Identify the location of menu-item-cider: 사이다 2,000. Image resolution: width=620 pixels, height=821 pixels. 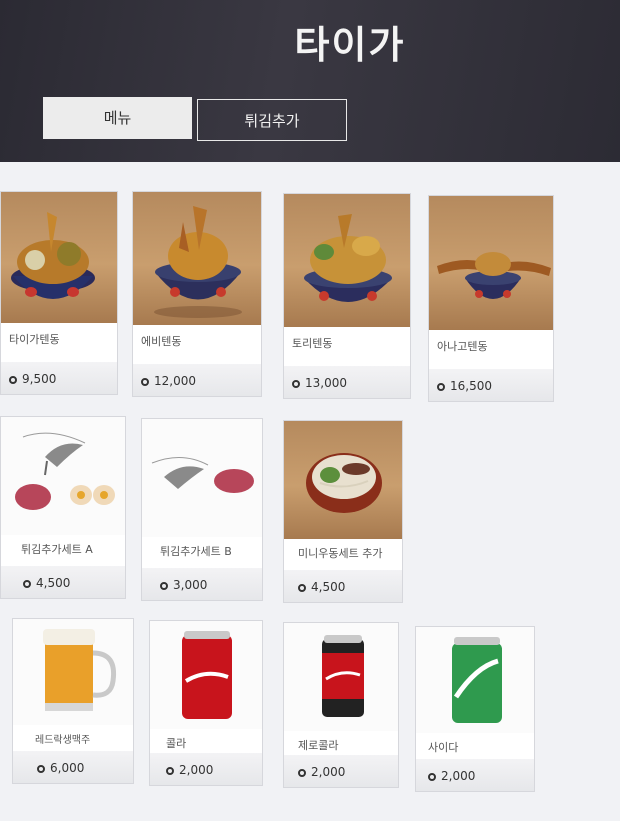
(475, 709).